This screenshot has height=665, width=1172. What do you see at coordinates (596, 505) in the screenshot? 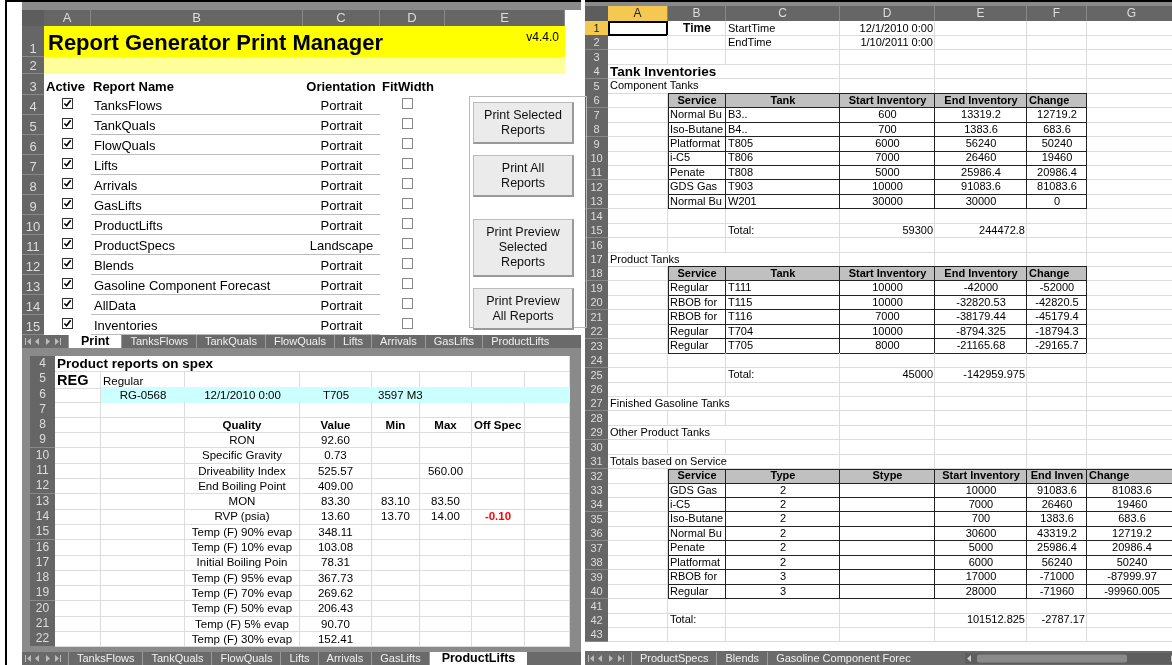
I see `row-number: 34` at bounding box center [596, 505].